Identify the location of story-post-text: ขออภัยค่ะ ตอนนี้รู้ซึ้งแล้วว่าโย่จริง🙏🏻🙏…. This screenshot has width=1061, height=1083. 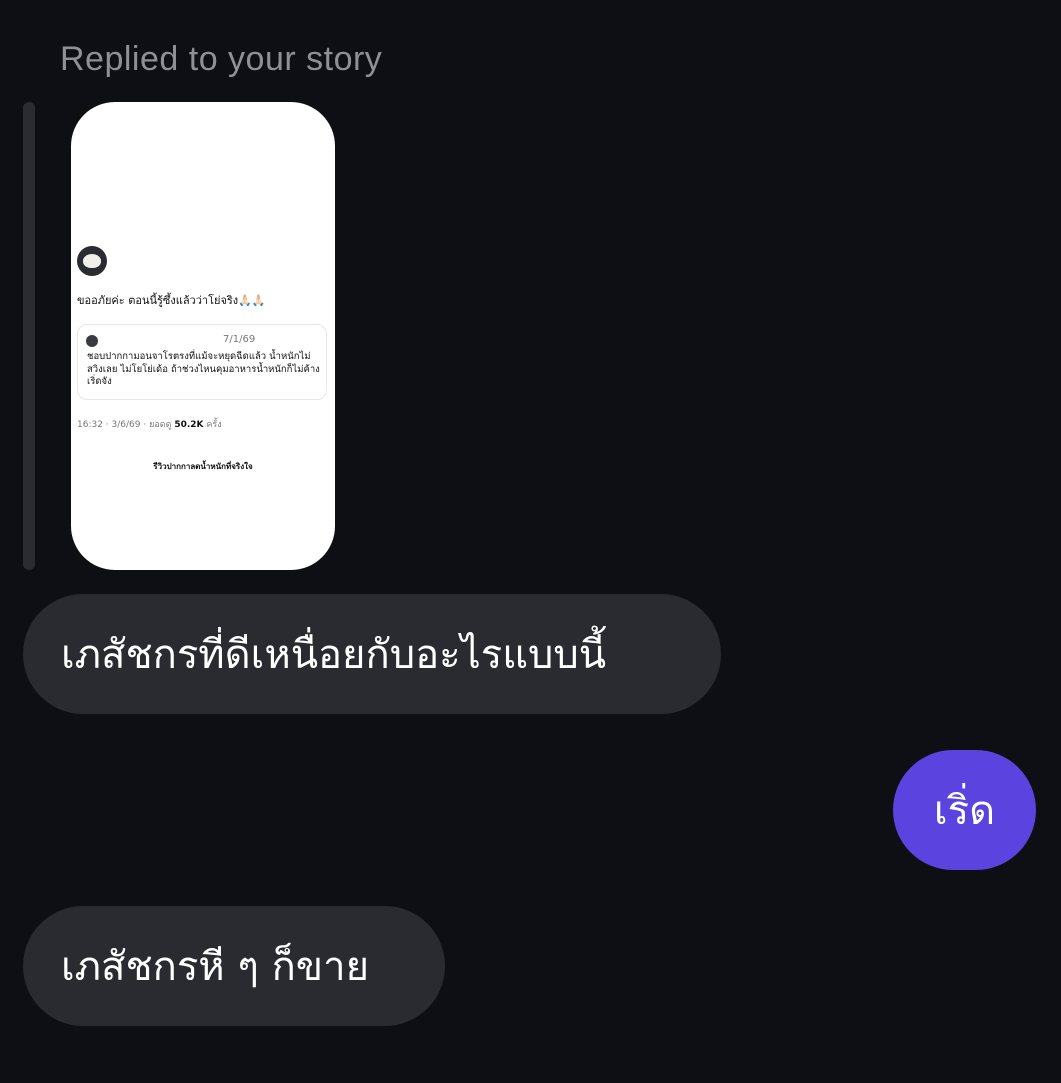
(171, 300).